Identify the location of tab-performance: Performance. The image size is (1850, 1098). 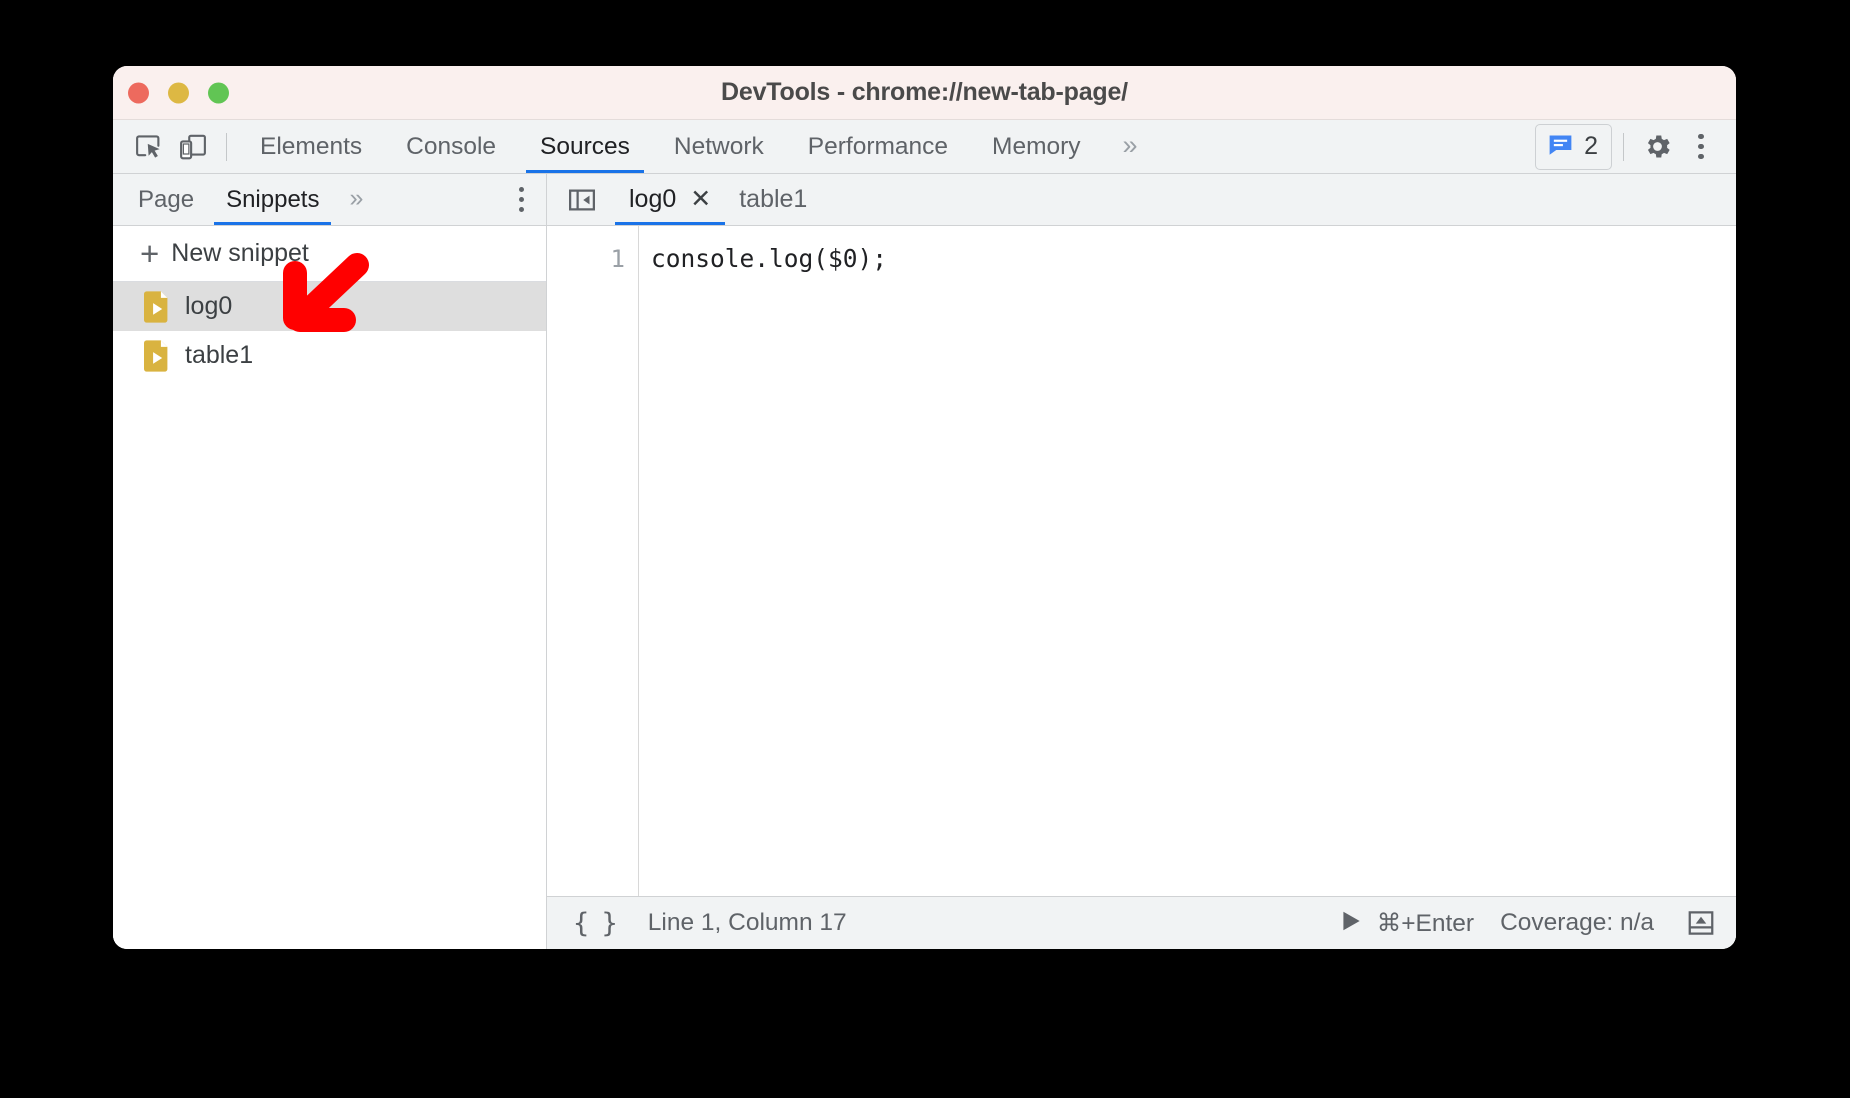
(878, 146).